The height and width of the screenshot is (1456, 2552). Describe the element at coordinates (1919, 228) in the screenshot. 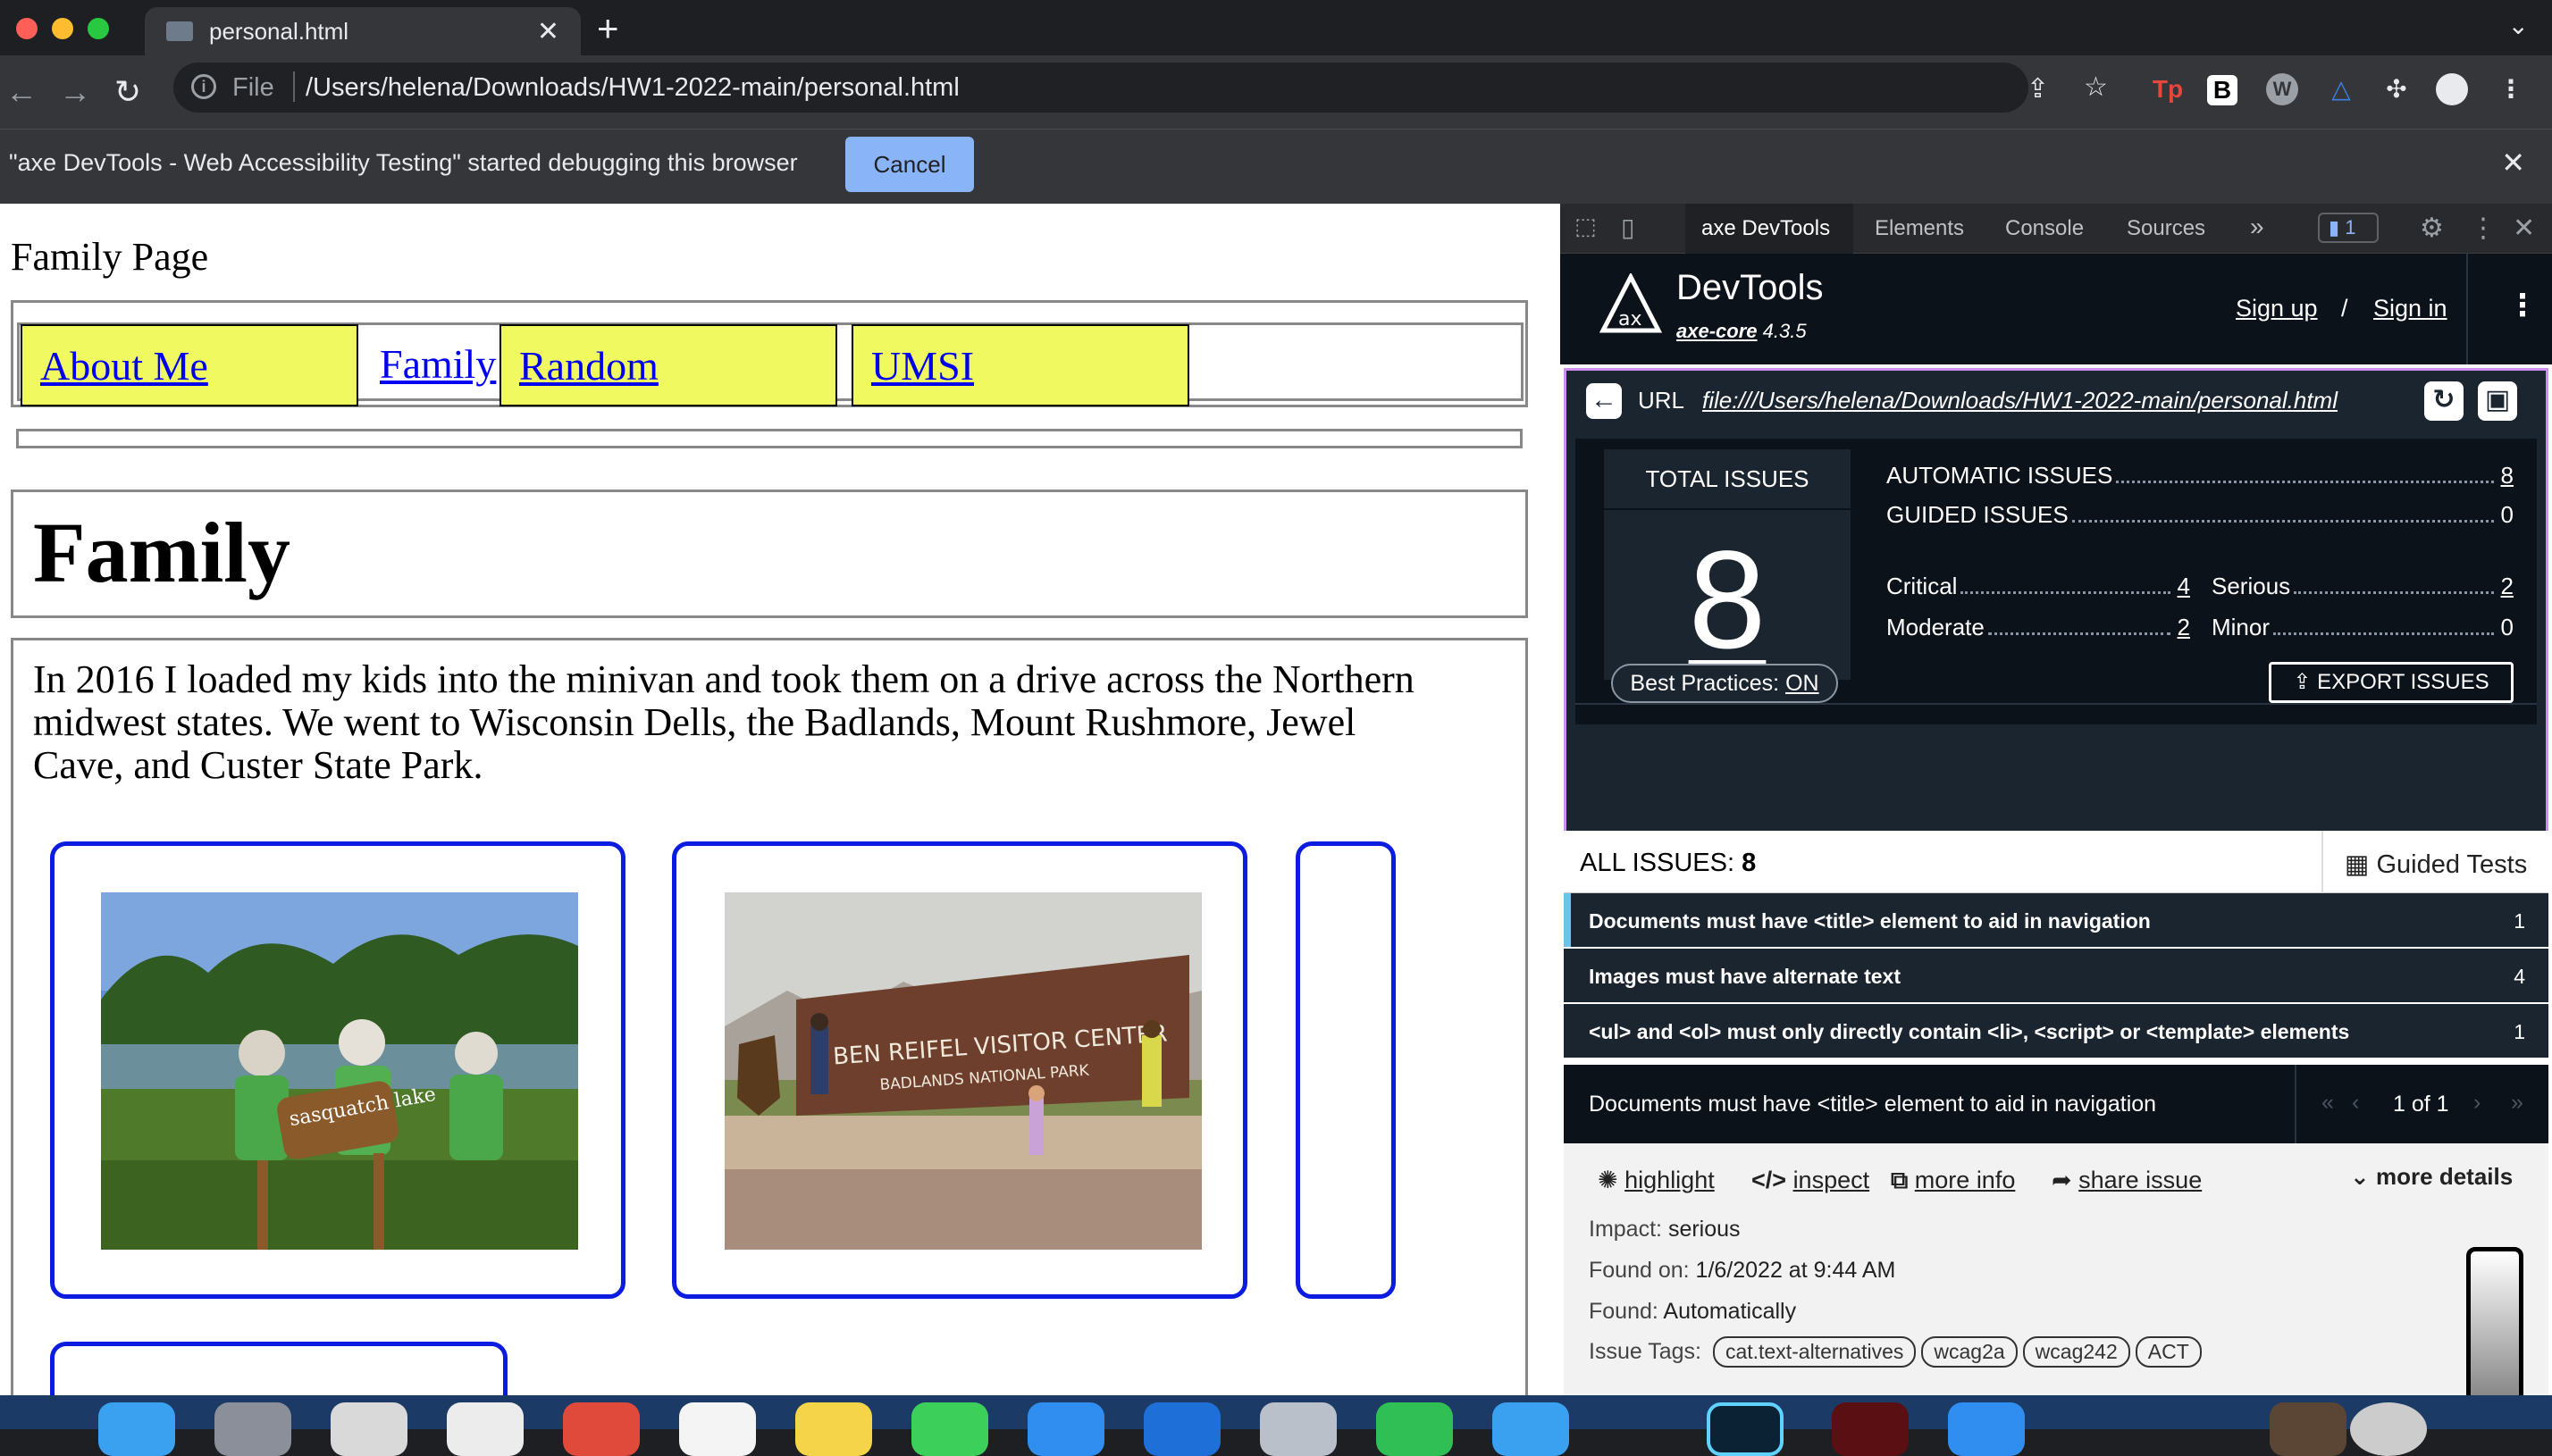

I see `tab-elements: Elements` at that location.